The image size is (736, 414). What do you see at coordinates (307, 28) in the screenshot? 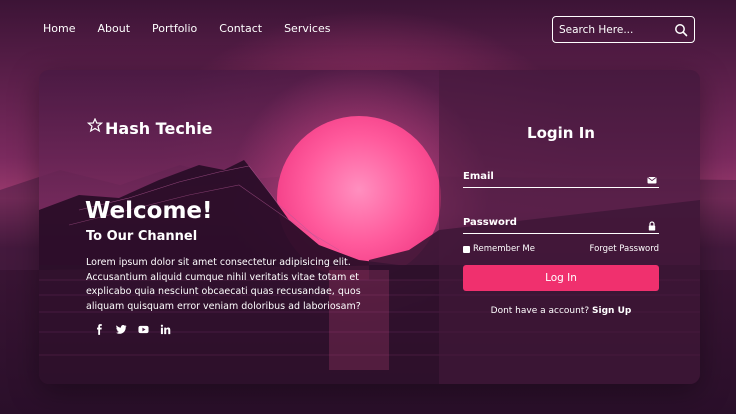
I see `nav-services: Services` at bounding box center [307, 28].